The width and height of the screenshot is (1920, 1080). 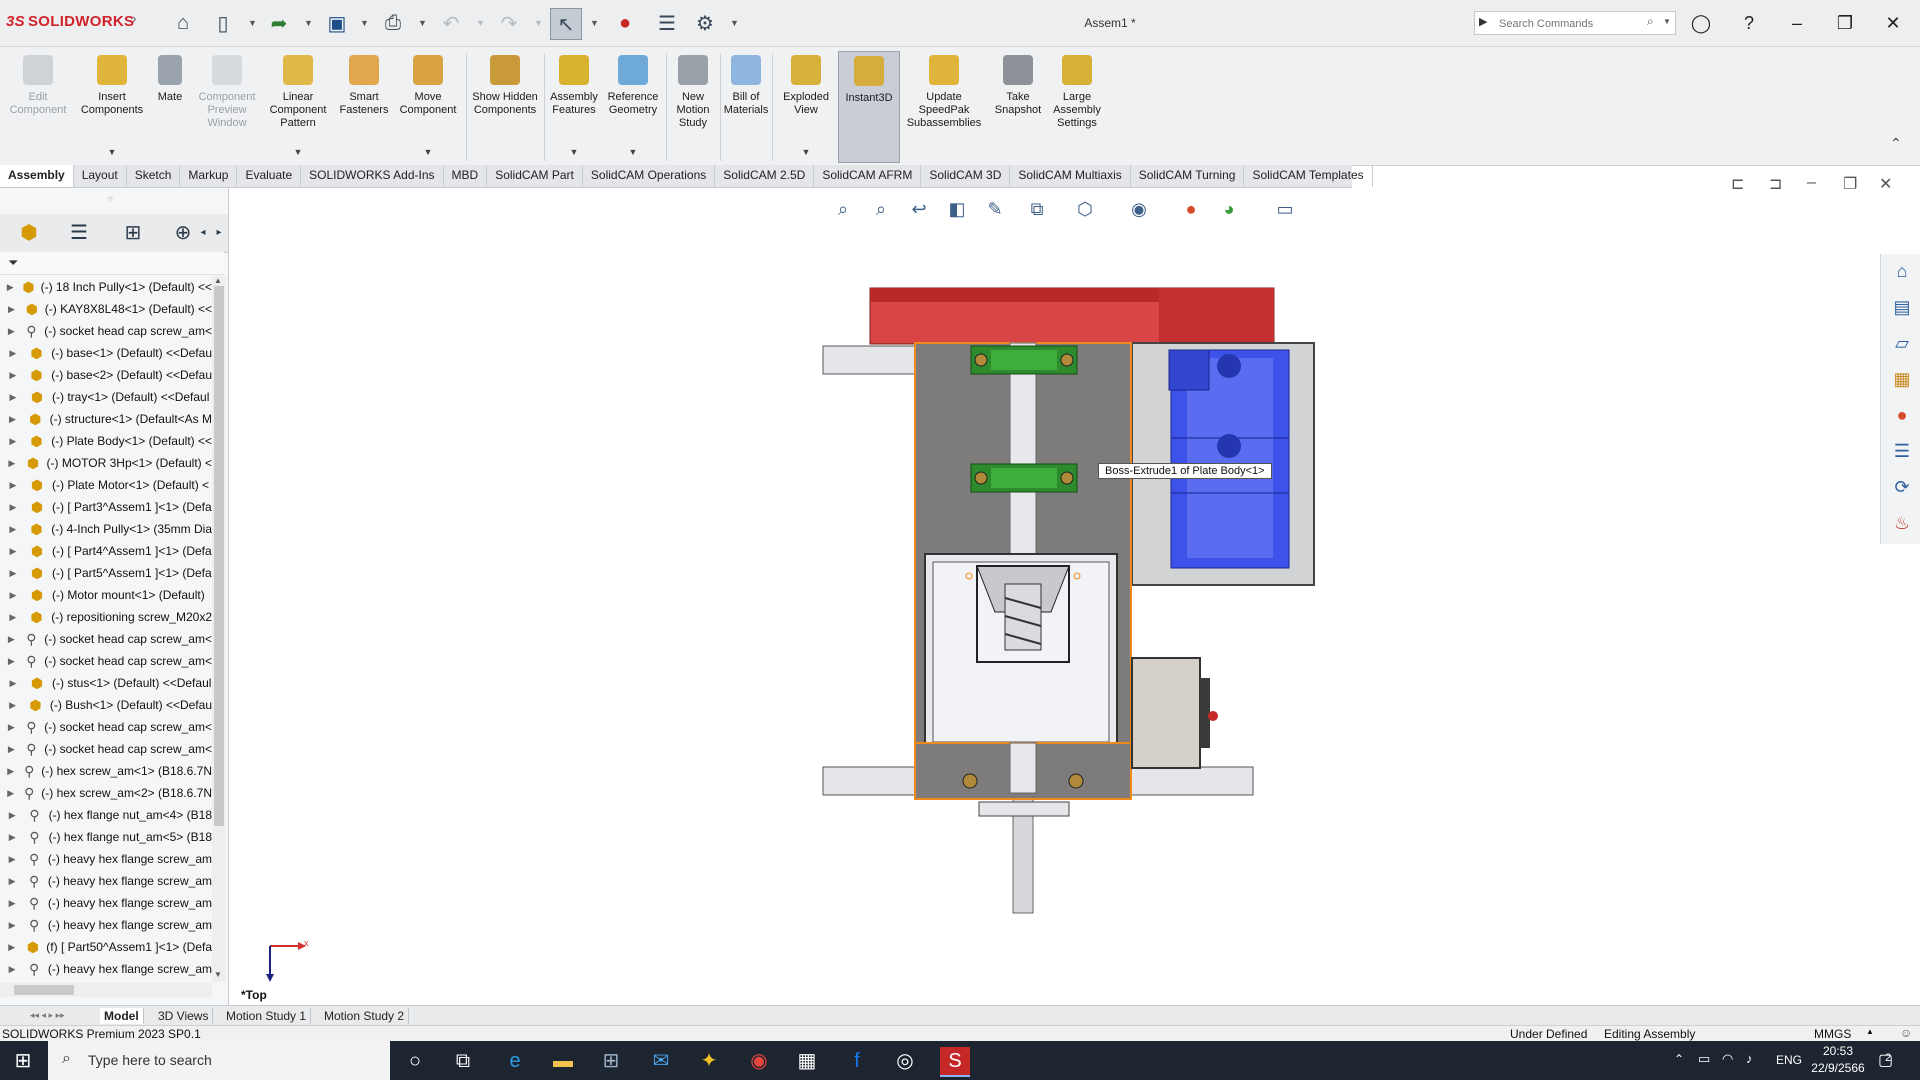 I want to click on tree-item: ▶ ⬢ (-) stus<1> (Default) <<Defaul, so click(x=106, y=683).